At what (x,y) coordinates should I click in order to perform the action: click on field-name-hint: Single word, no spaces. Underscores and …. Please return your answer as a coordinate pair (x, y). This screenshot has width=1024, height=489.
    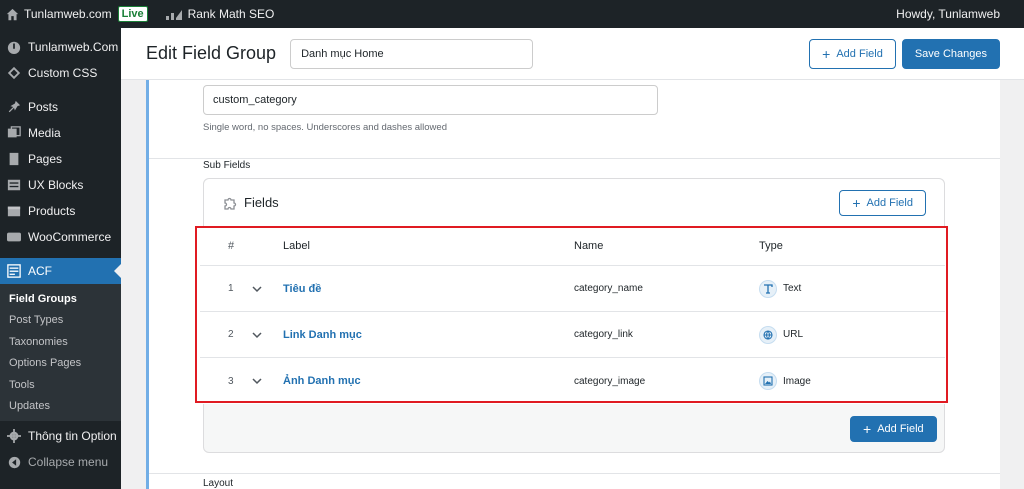
    Looking at the image, I should click on (325, 127).